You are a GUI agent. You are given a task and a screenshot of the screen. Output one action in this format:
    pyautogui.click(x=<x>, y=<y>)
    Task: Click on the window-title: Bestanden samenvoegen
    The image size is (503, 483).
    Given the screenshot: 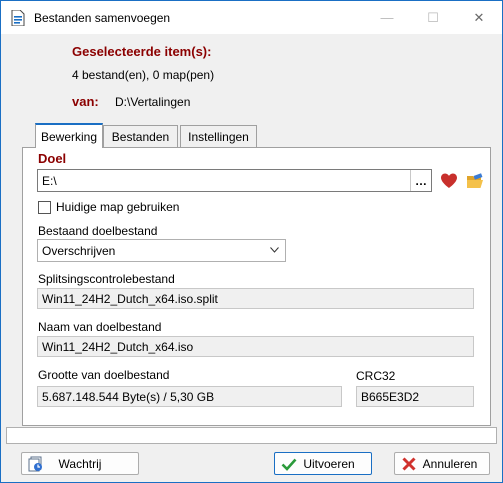 What is the action you would take?
    pyautogui.click(x=102, y=18)
    